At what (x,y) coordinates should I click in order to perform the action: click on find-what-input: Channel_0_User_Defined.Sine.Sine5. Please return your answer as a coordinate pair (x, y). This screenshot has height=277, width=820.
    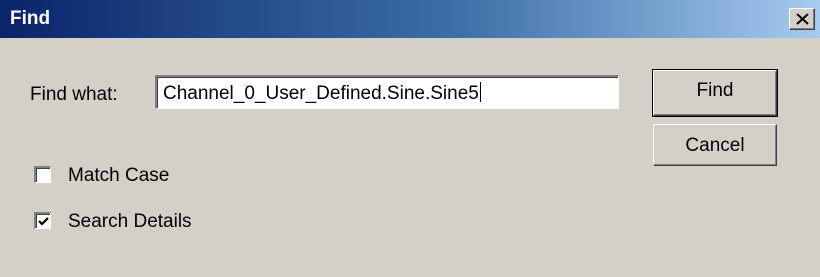
    Looking at the image, I should click on (387, 92).